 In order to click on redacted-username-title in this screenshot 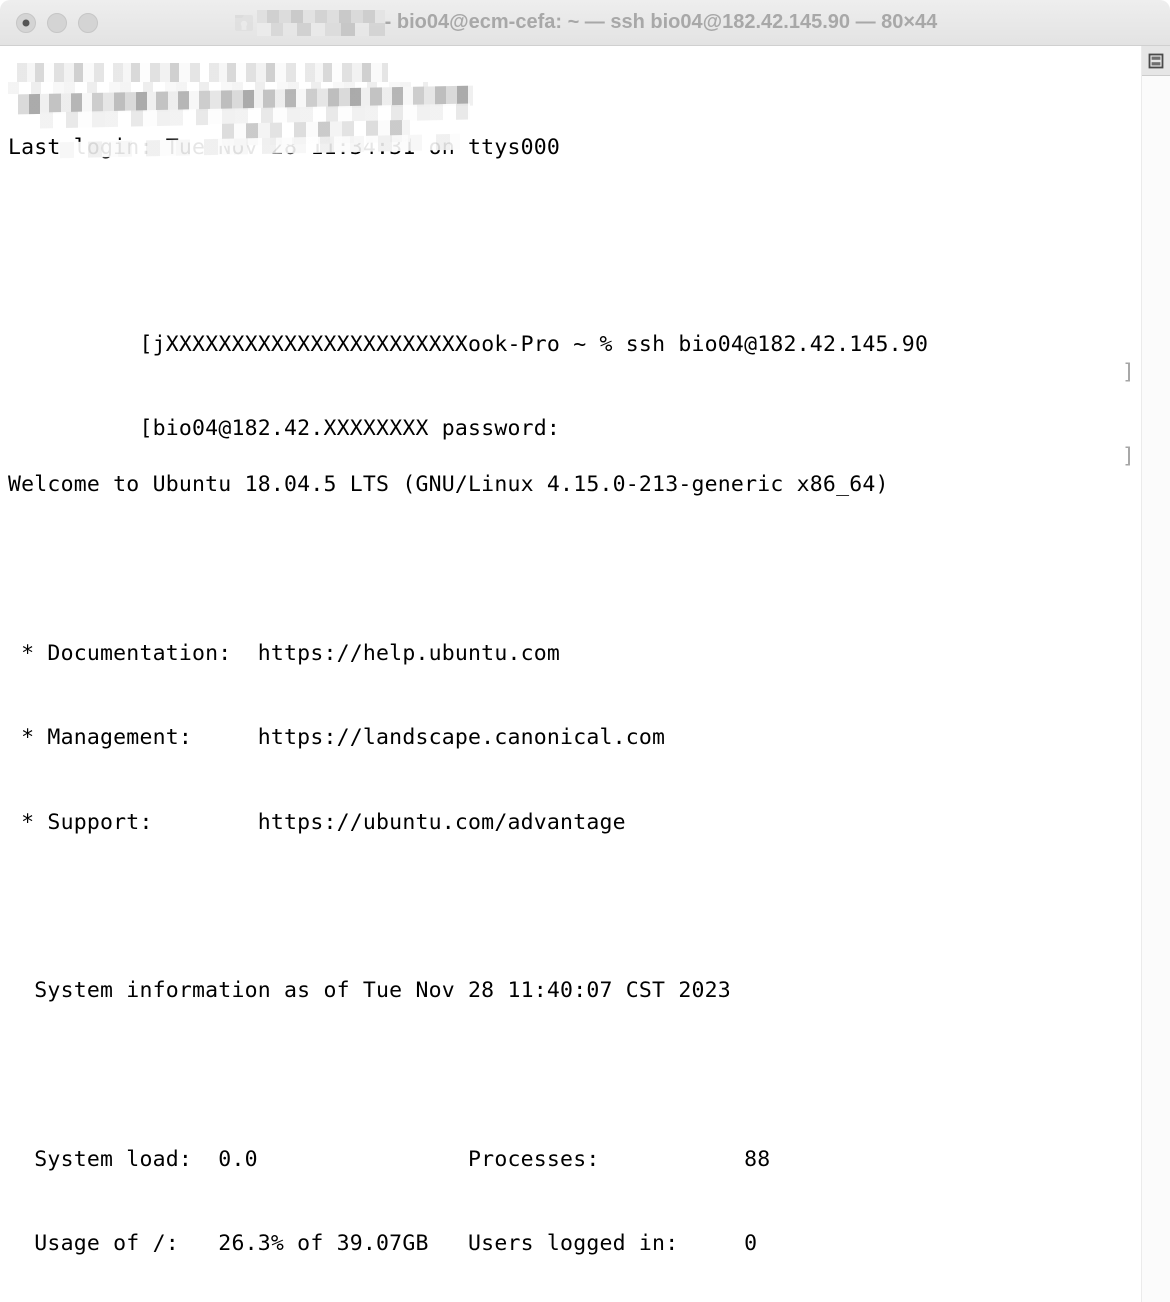, I will do `click(320, 22)`.